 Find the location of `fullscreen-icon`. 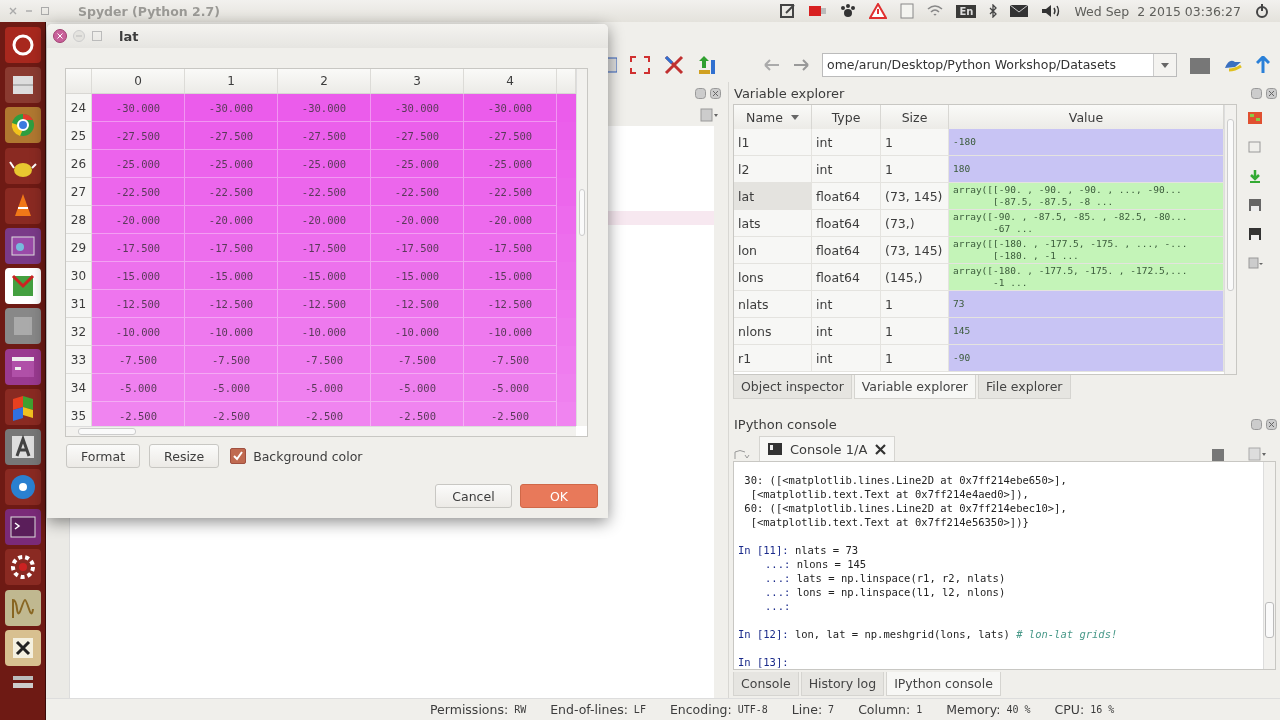

fullscreen-icon is located at coordinates (640, 65).